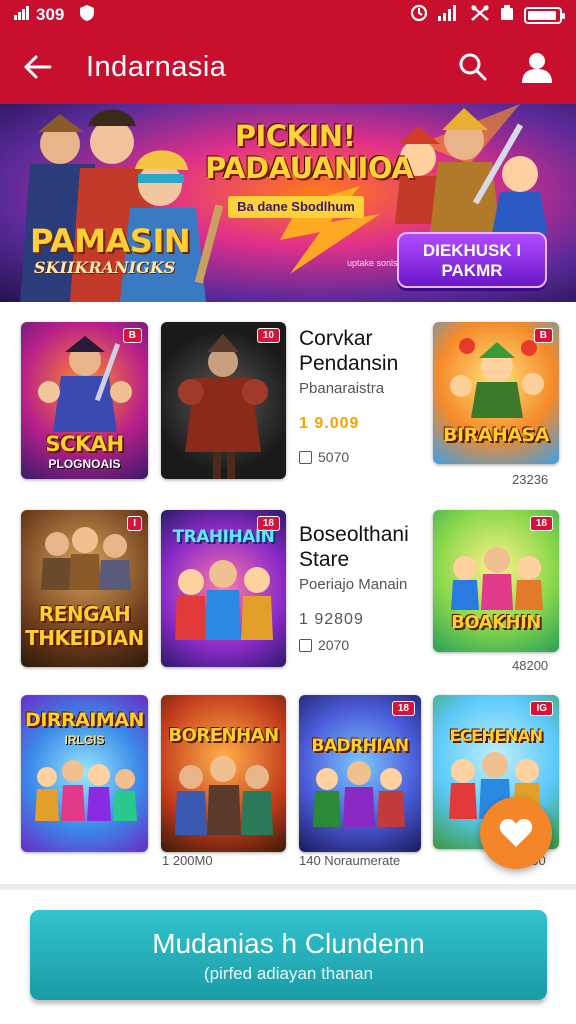 The height and width of the screenshot is (1024, 576). I want to click on game-meta-value: 5070, so click(334, 457).